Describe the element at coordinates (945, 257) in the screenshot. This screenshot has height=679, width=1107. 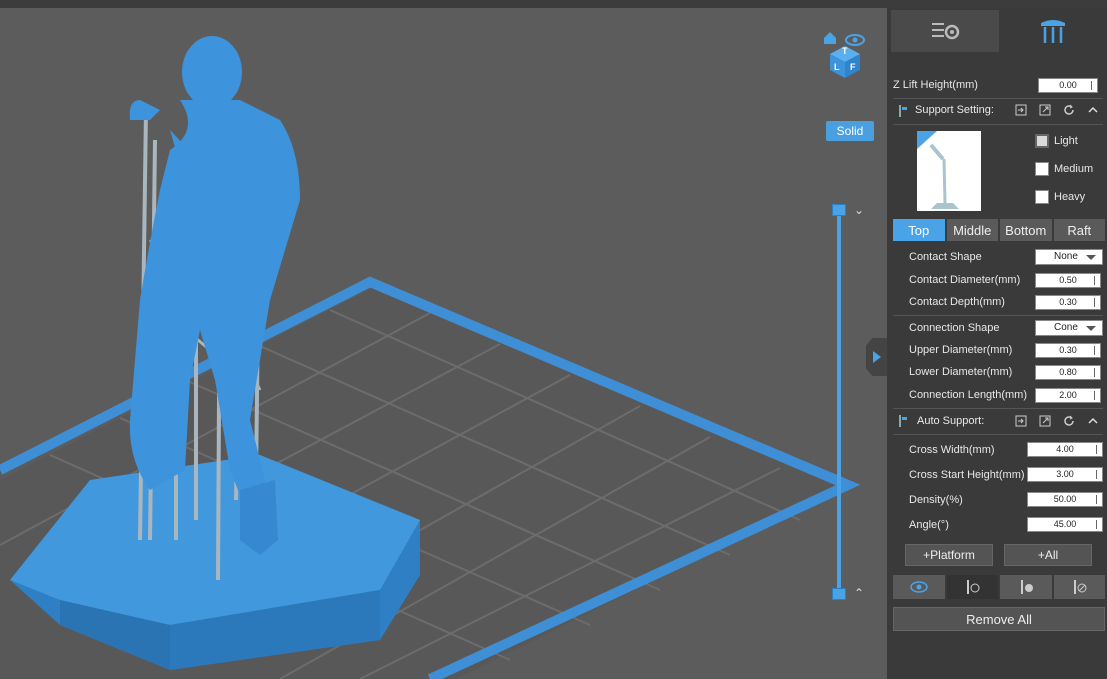
I see `contact-shape-label: Contact Shape` at that location.